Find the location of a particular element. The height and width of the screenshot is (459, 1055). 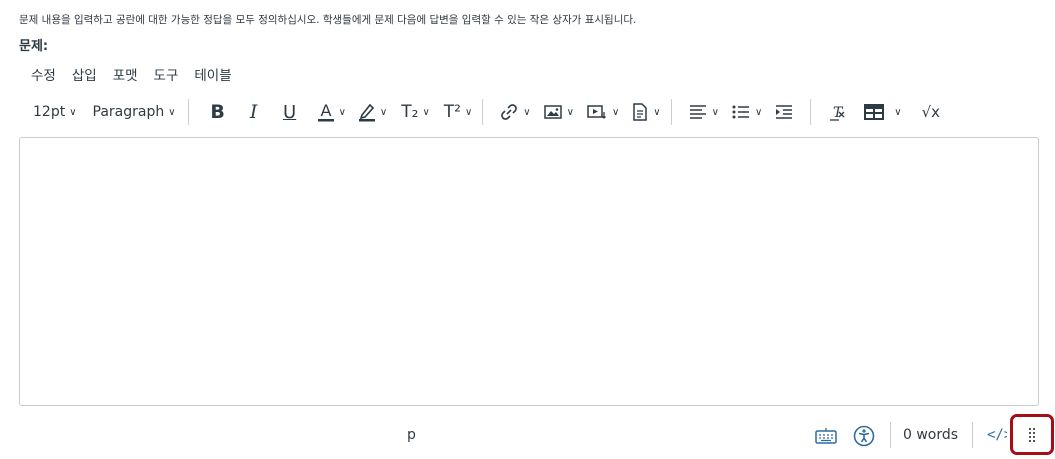

accessibility-icon is located at coordinates (864, 436).